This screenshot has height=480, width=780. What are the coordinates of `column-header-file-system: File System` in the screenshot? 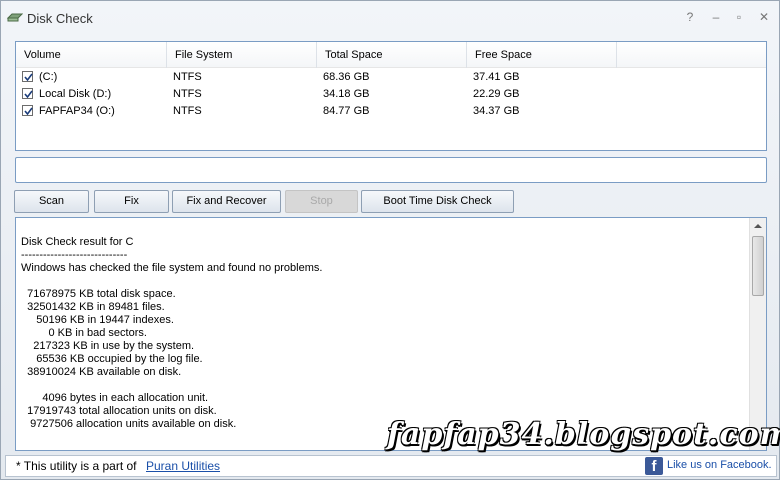 It's located at (242, 55).